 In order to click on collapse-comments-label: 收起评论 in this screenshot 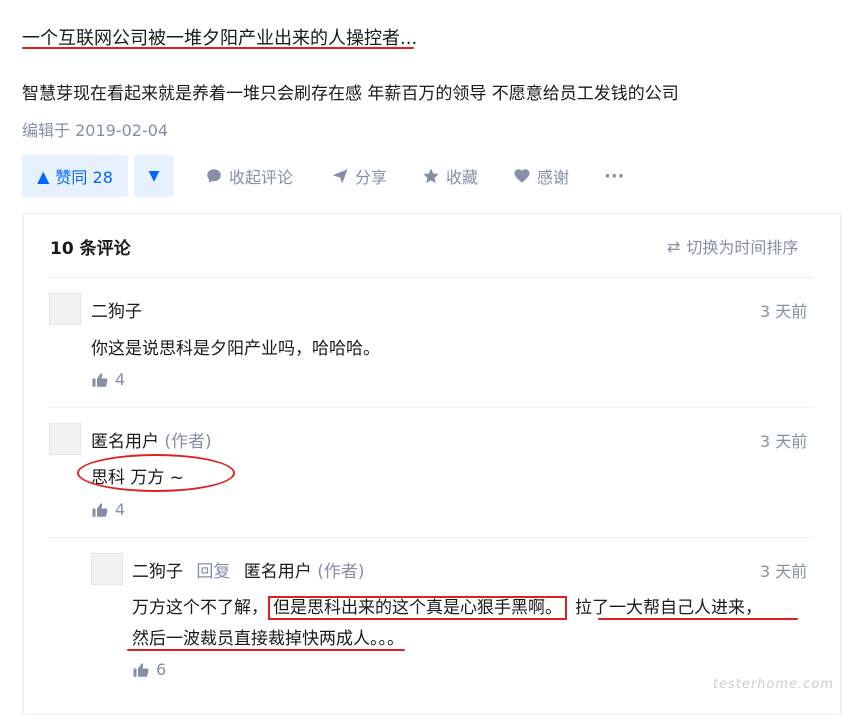, I will do `click(261, 177)`.